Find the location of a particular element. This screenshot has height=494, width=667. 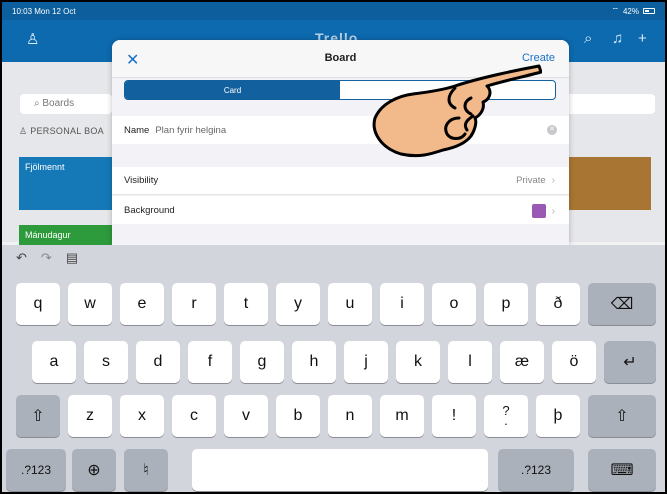

keyboard-toolbar: ↶ ↷ ▤ is located at coordinates (333, 258).